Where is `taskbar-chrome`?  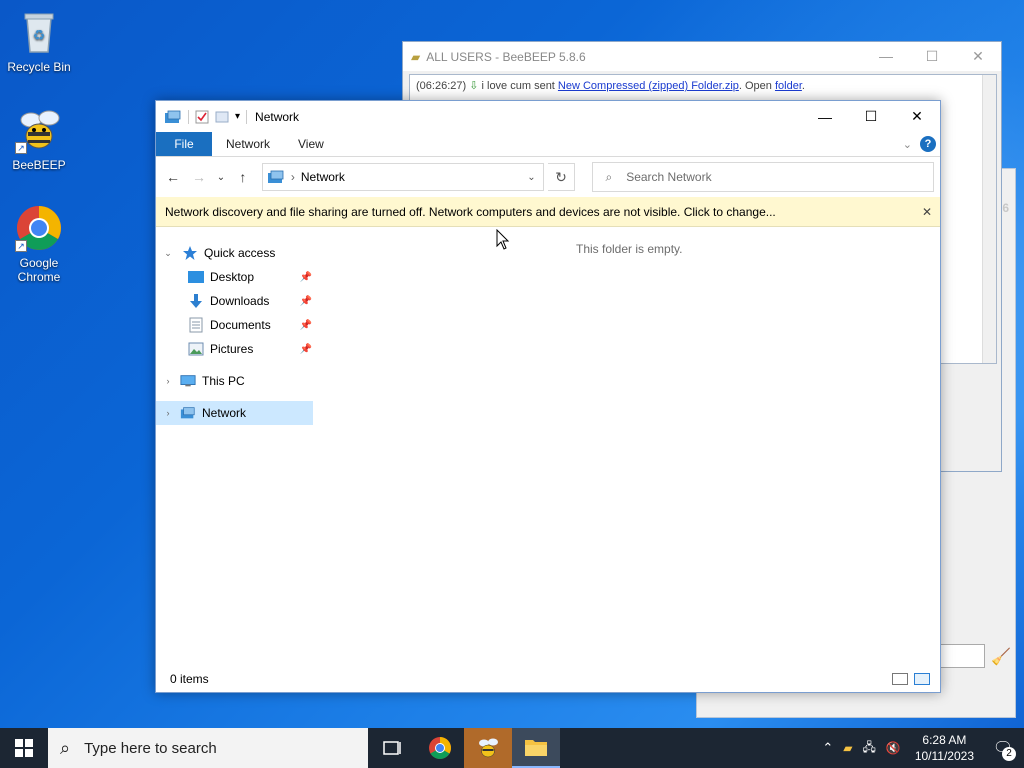 taskbar-chrome is located at coordinates (440, 748).